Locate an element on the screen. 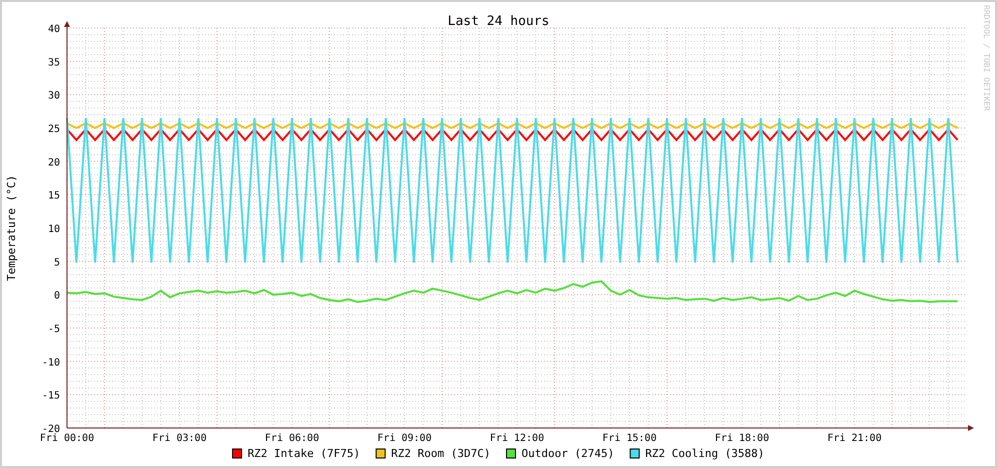 The width and height of the screenshot is (997, 468). y-tick-label: 0 is located at coordinates (57, 296).